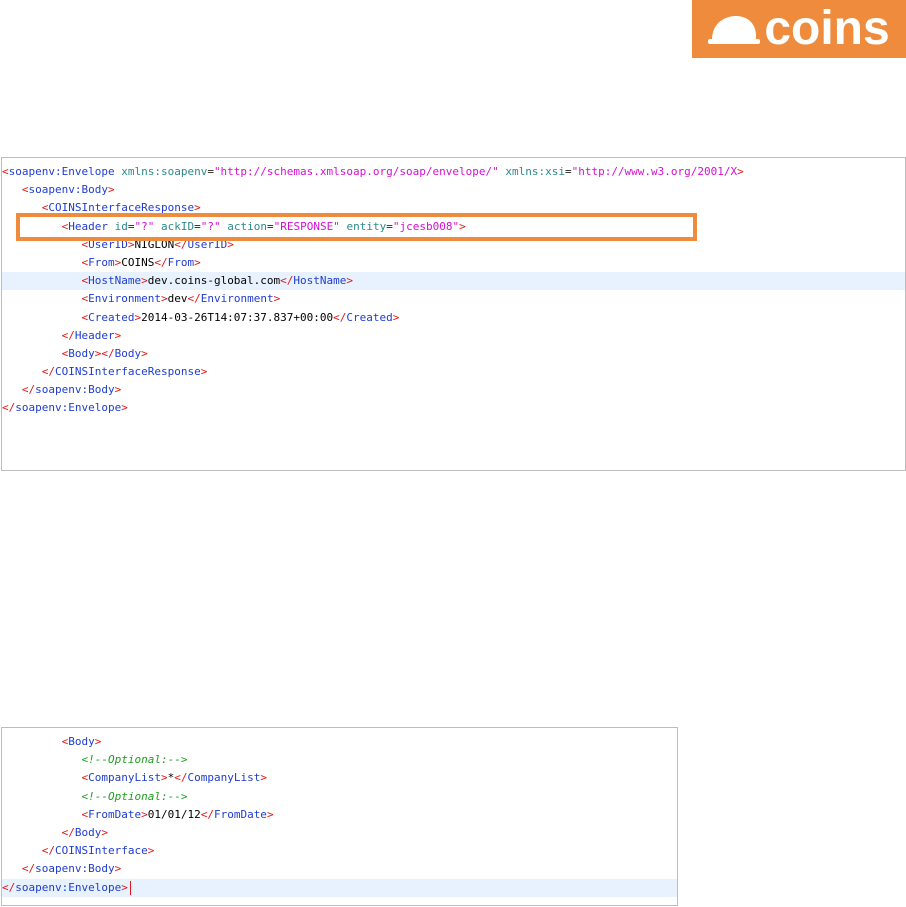 This screenshot has height=907, width=906. I want to click on code-line: <Body>, so click(339, 742).